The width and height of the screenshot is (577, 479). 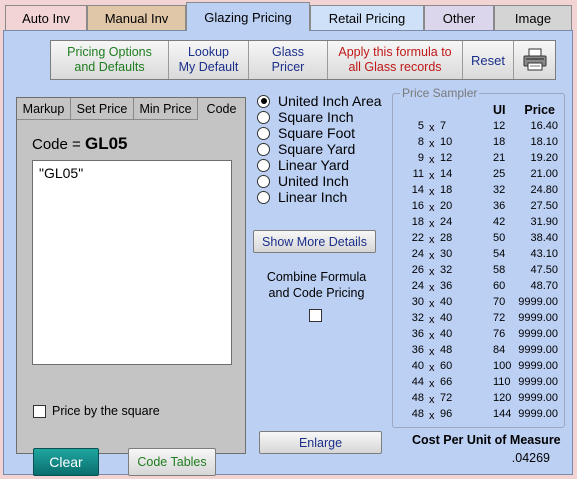 What do you see at coordinates (110, 60) in the screenshot?
I see `pricing-options-button: Pricing Options and Defaults` at bounding box center [110, 60].